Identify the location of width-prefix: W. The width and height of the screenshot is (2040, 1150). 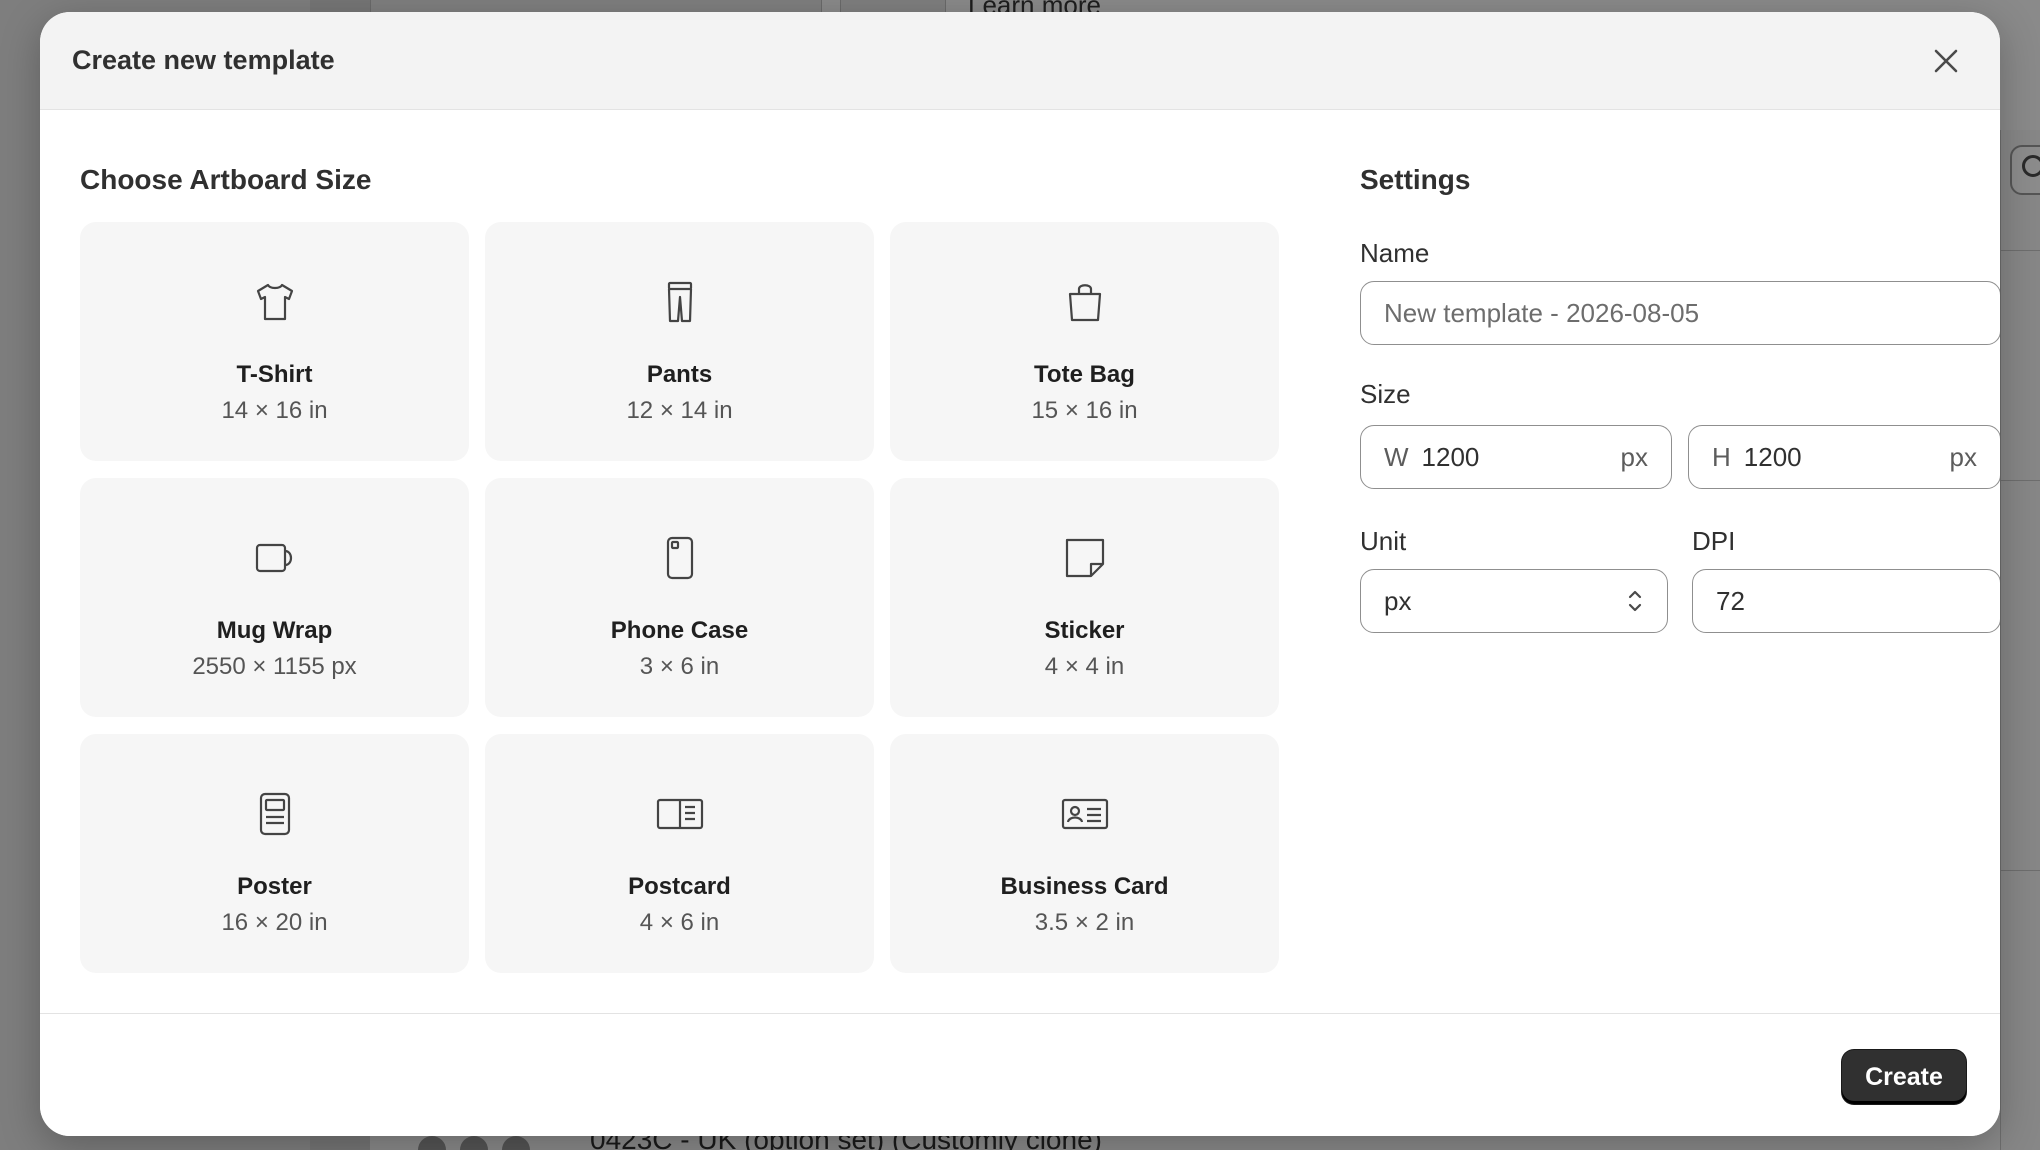
(1396, 456).